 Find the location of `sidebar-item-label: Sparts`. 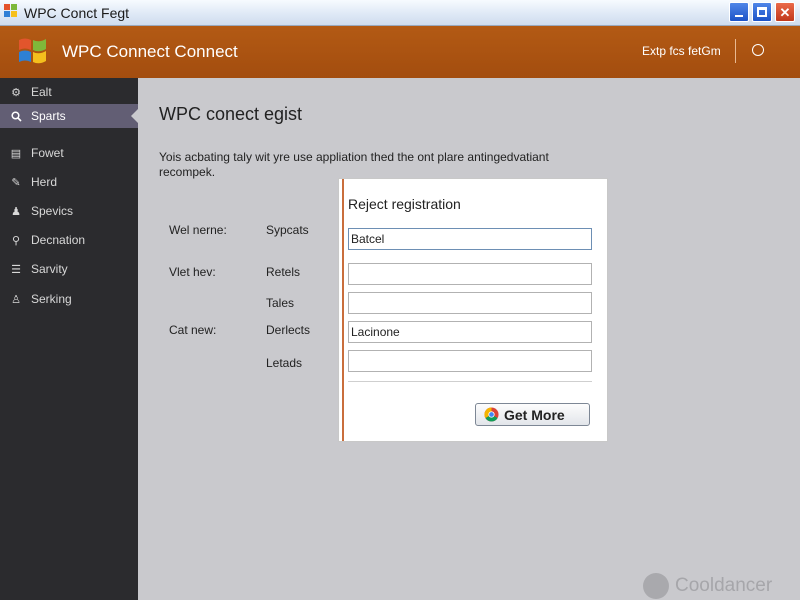

sidebar-item-label: Sparts is located at coordinates (48, 116).